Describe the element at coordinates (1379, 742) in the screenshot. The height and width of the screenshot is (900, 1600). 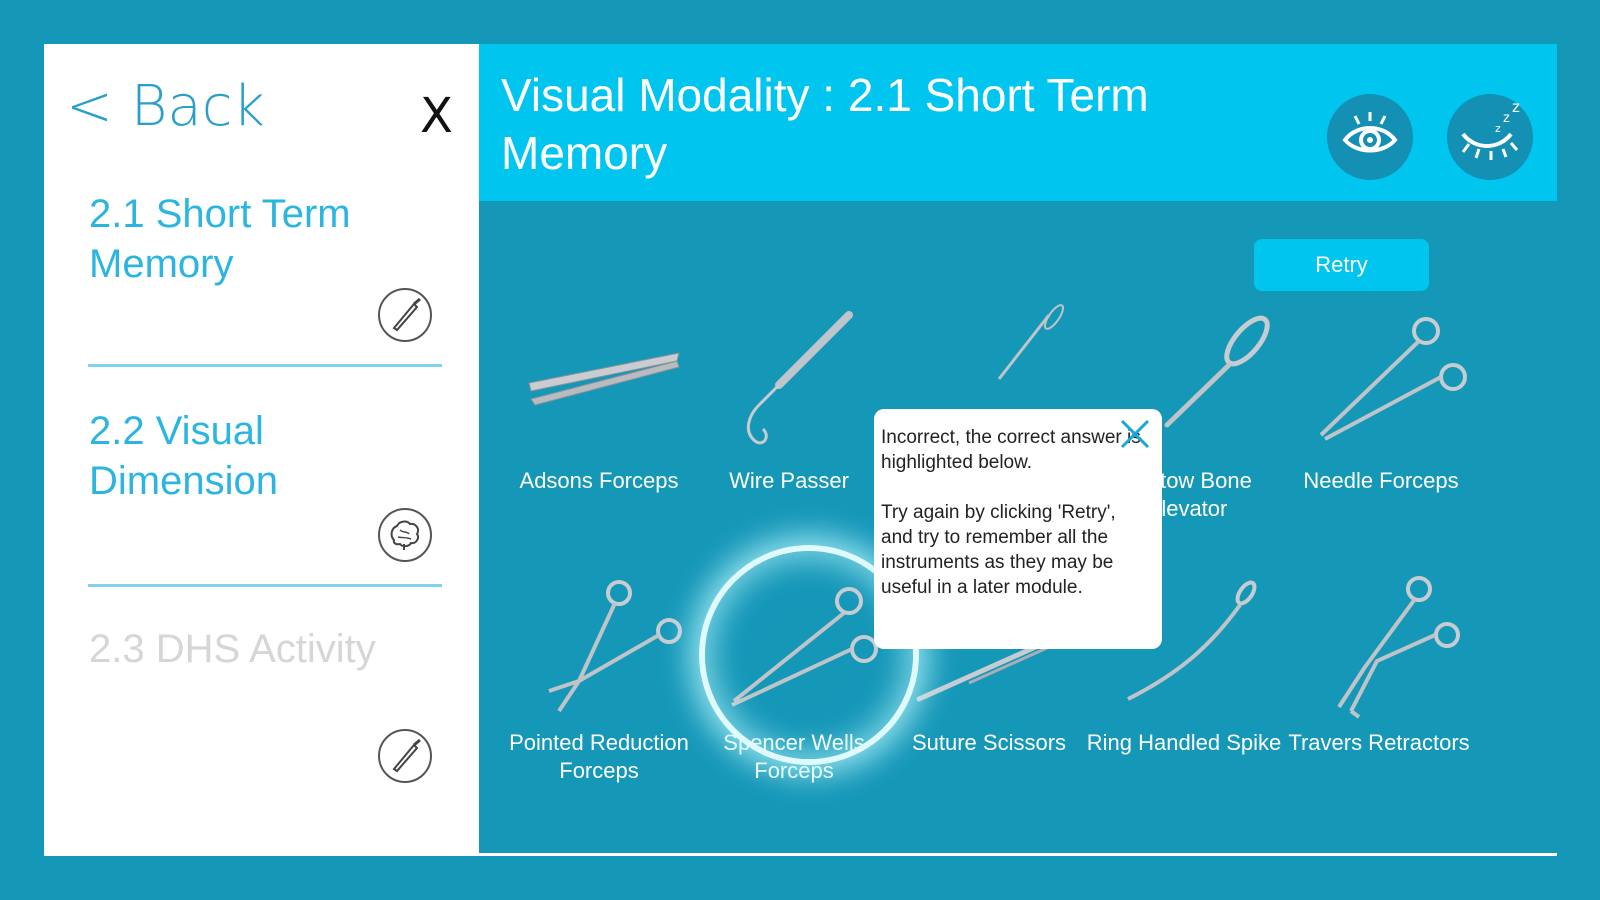
I see `instrument-label: Travers Retractors` at that location.